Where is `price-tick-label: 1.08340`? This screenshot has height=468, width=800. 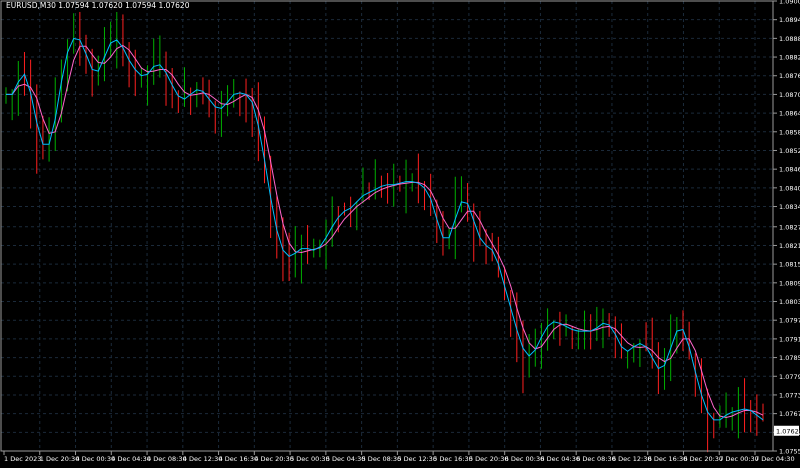
price-tick-label: 1.08340 is located at coordinates (789, 207).